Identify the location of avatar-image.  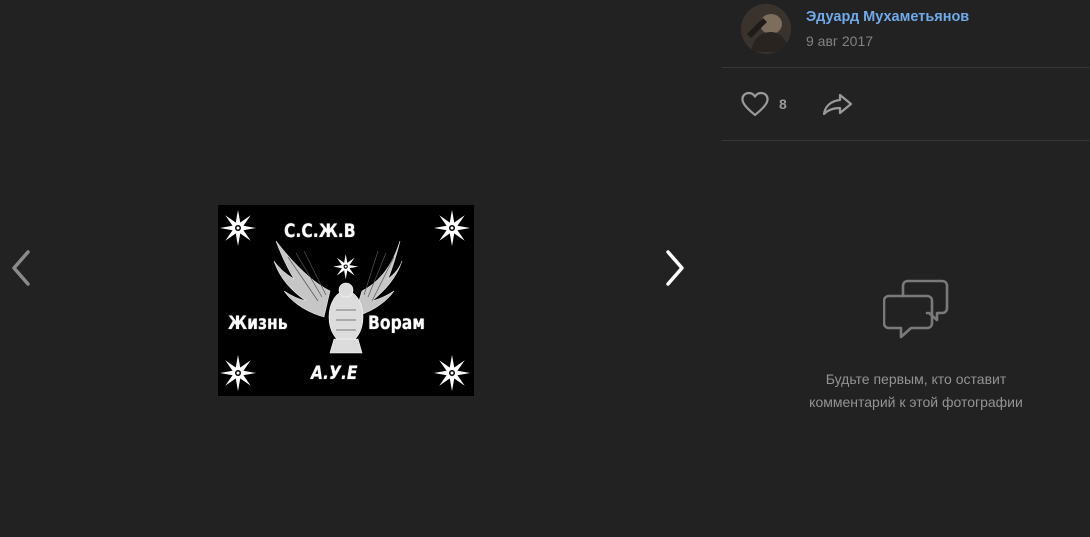
(766, 29).